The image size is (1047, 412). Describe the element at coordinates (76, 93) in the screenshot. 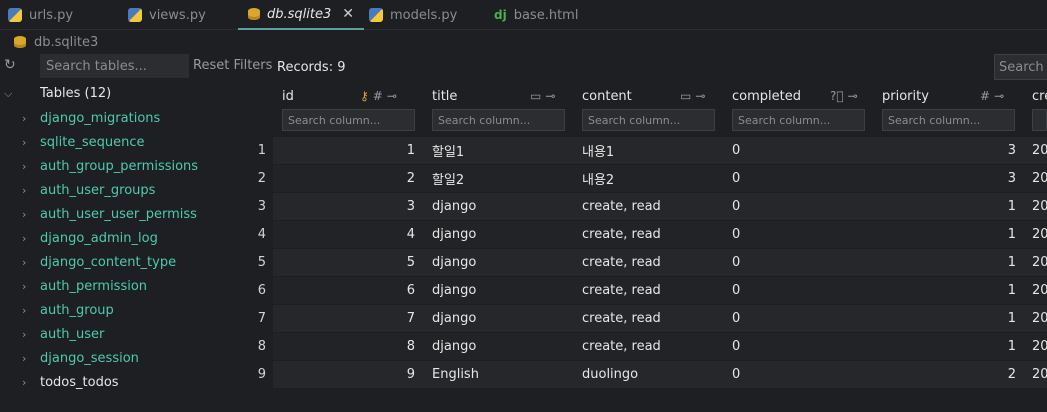

I see `tables-group-label: Tables (12)` at that location.